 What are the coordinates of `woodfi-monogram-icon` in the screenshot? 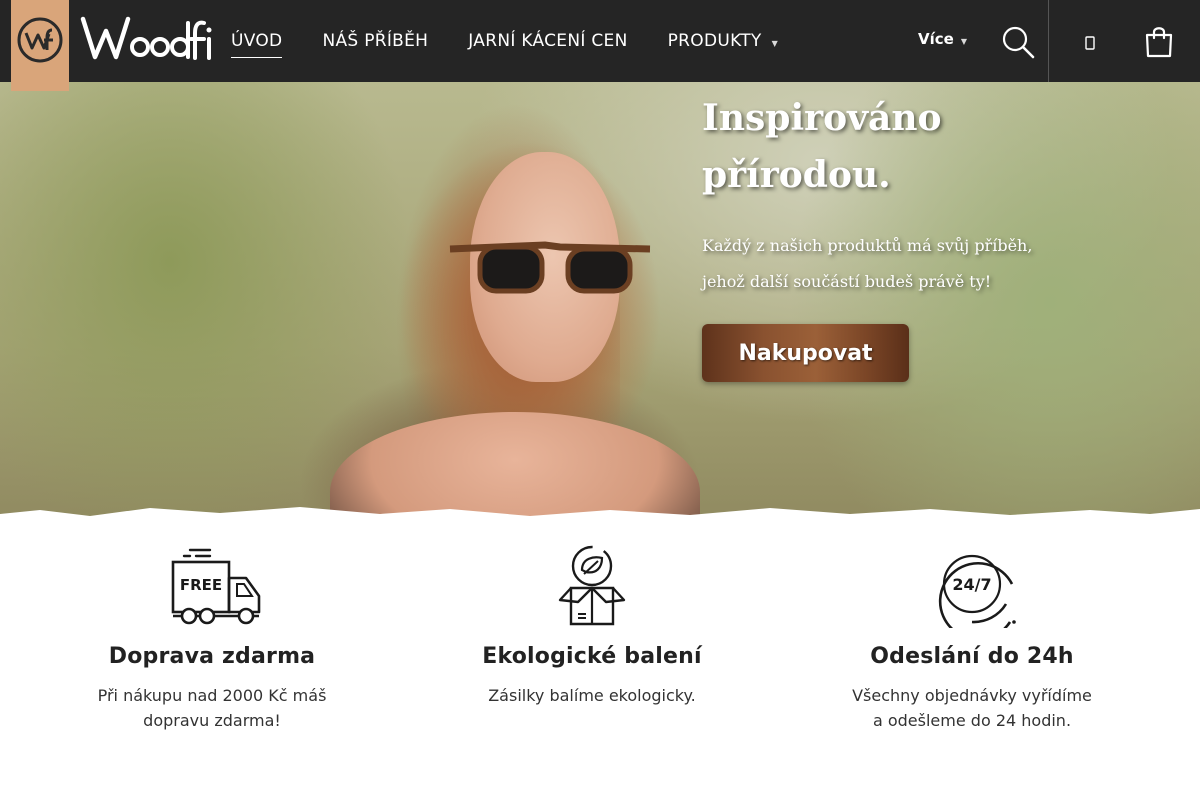 It's located at (40, 39).